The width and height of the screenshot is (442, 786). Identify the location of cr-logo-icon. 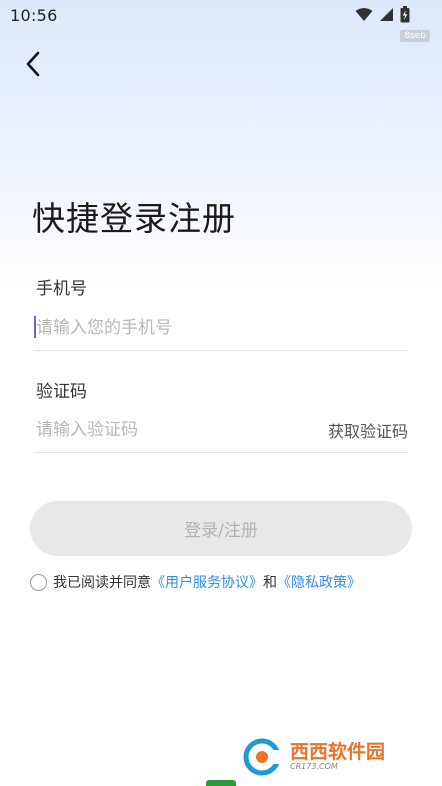
(264, 757).